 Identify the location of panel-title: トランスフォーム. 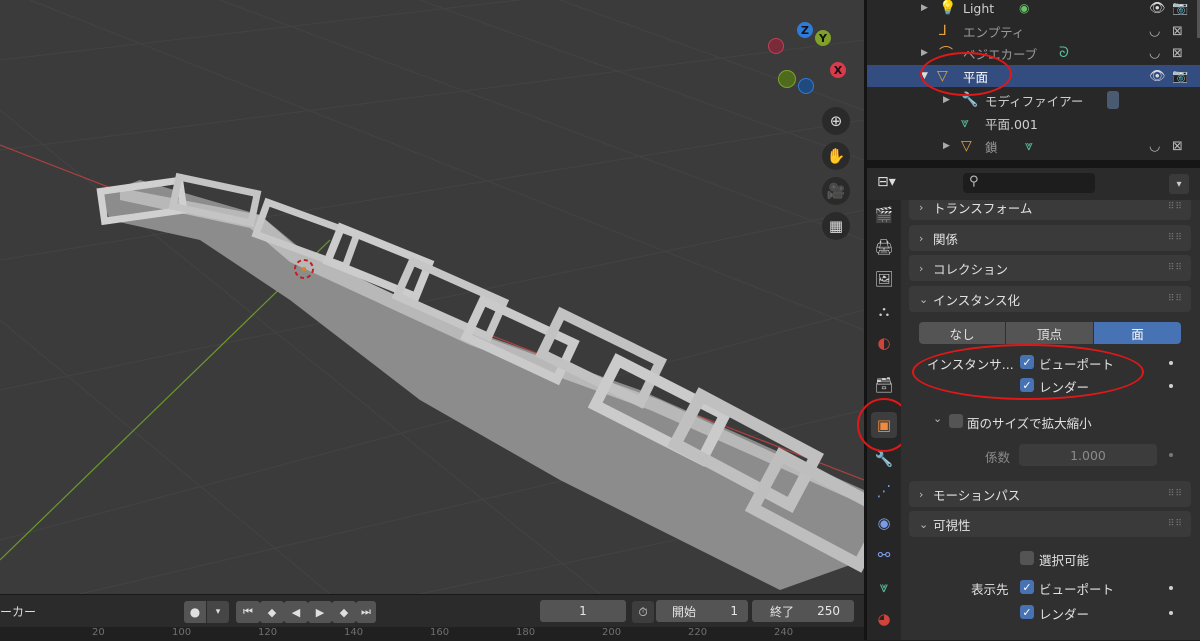
(983, 208).